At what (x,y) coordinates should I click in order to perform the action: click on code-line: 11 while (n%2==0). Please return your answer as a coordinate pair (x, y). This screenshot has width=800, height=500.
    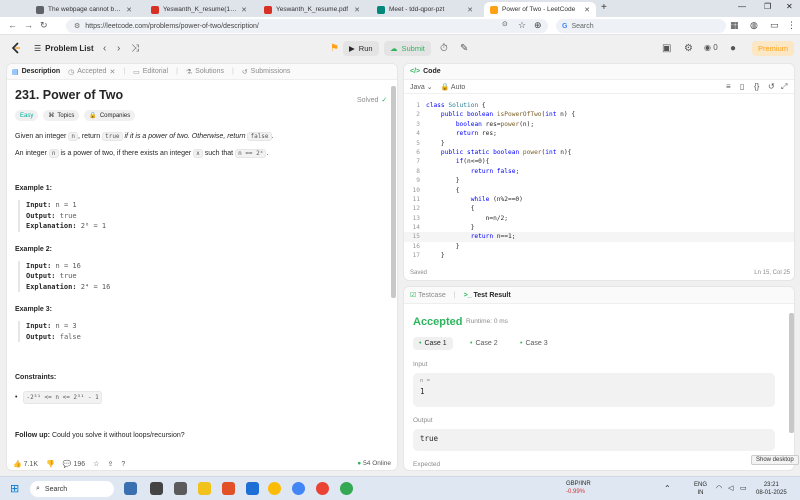
    Looking at the image, I should click on (599, 199).